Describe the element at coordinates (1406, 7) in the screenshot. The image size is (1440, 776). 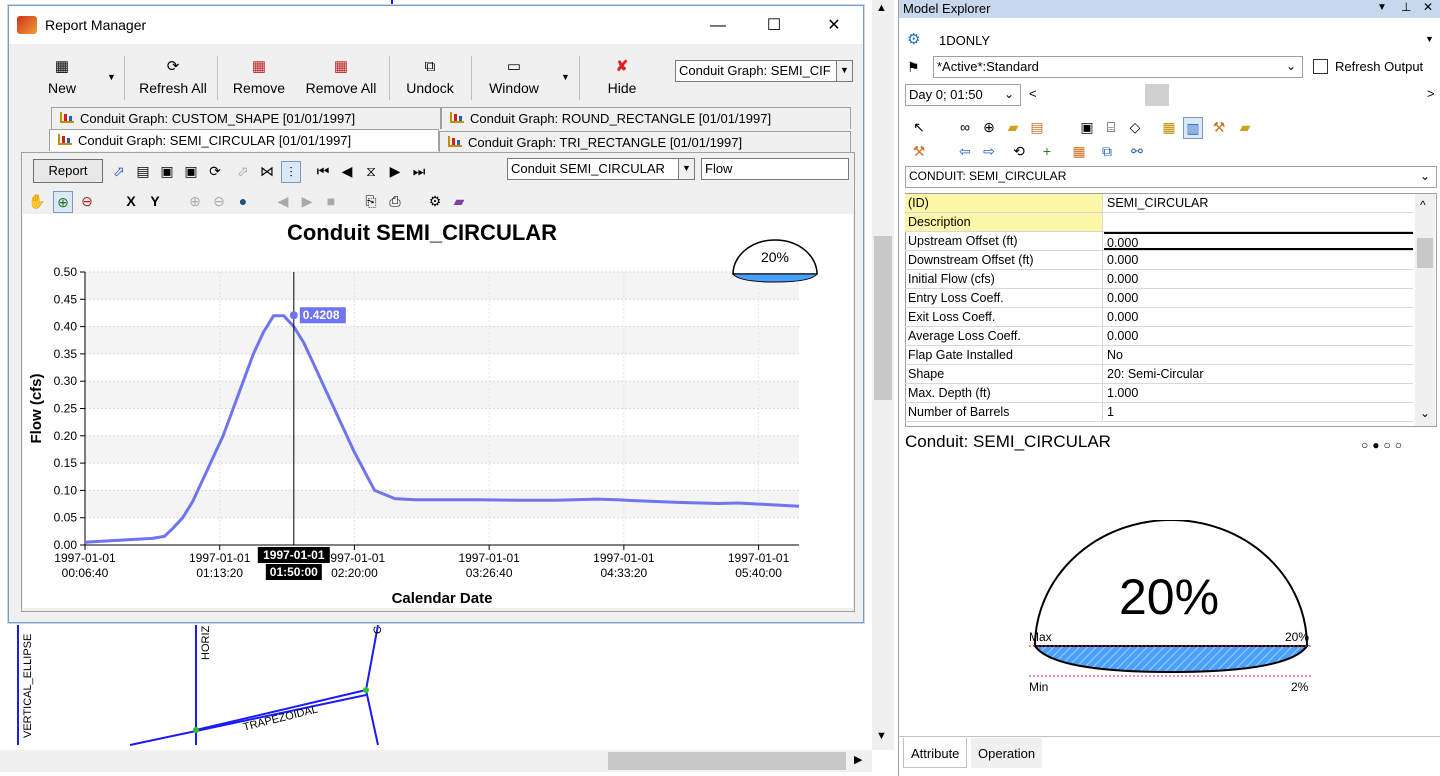
I see `pin-icon: ⊥` at that location.